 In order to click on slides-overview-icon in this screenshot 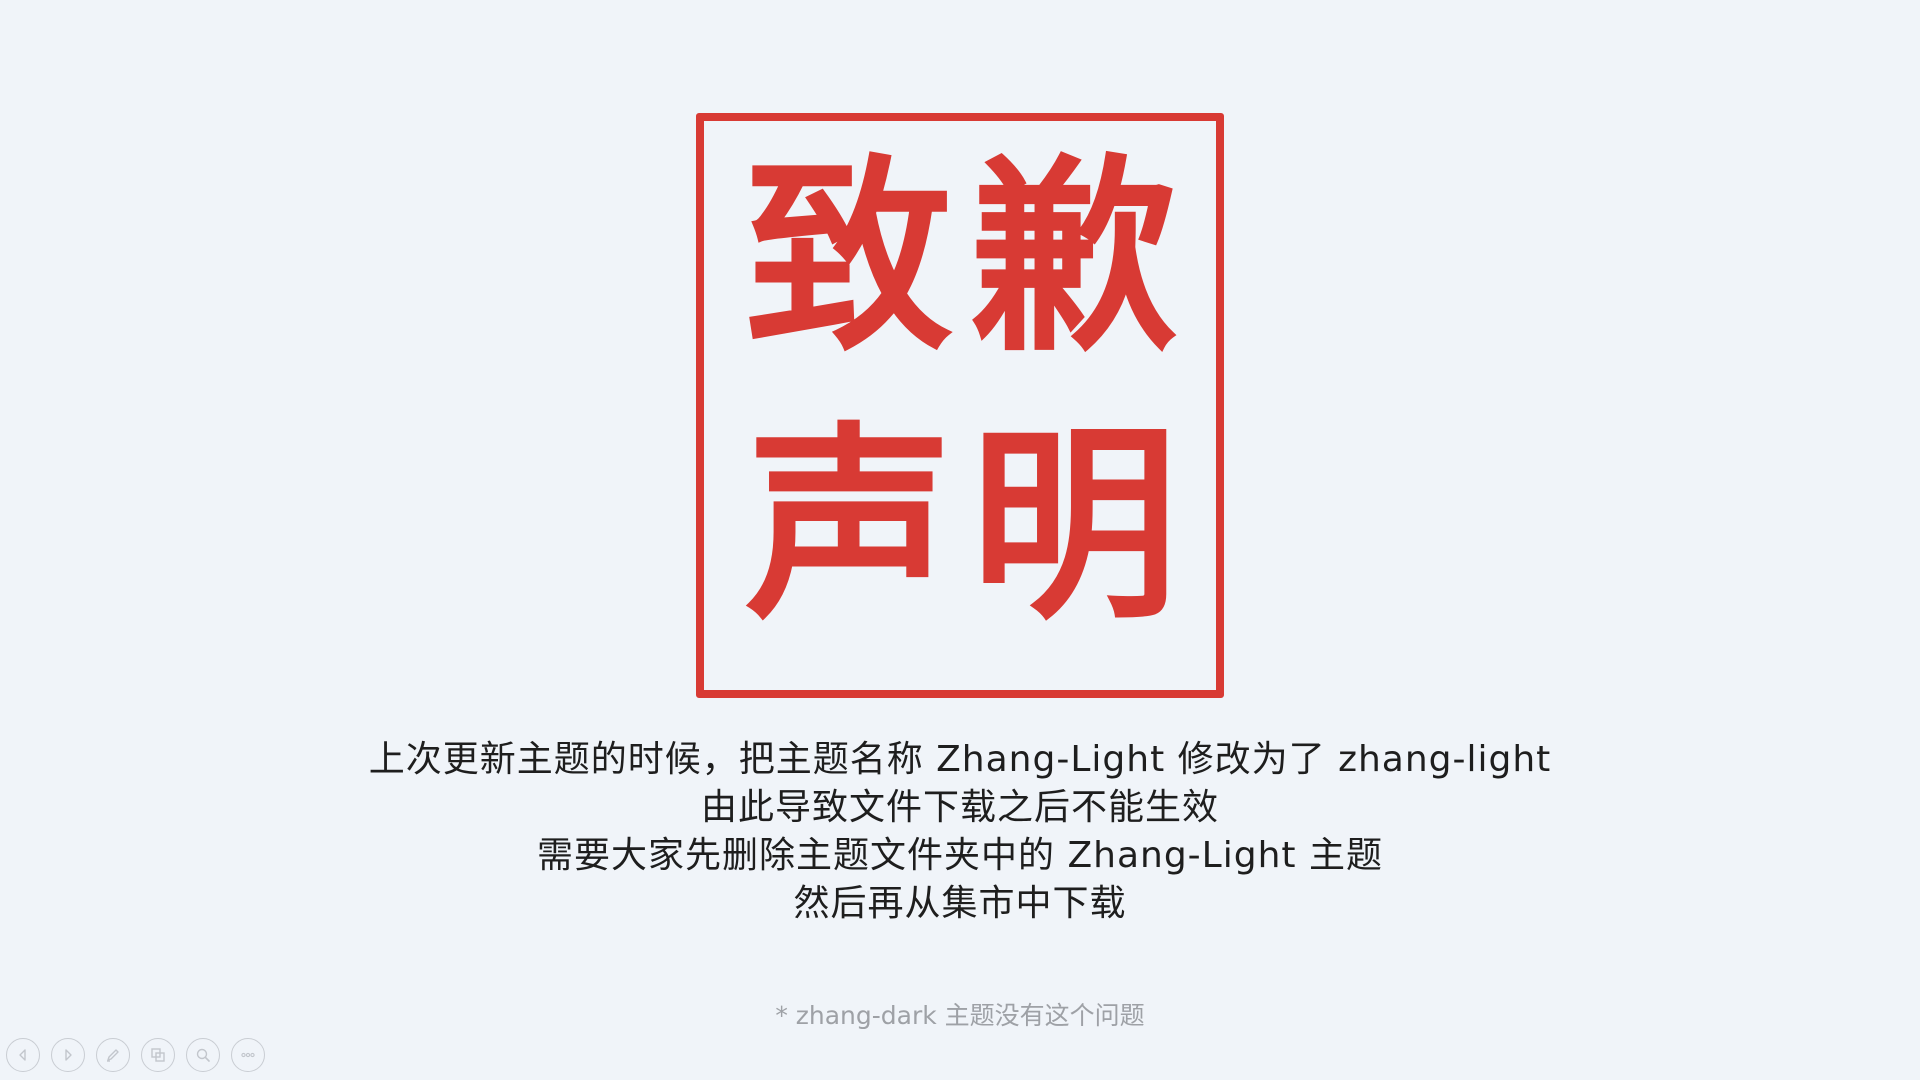, I will do `click(158, 1055)`.